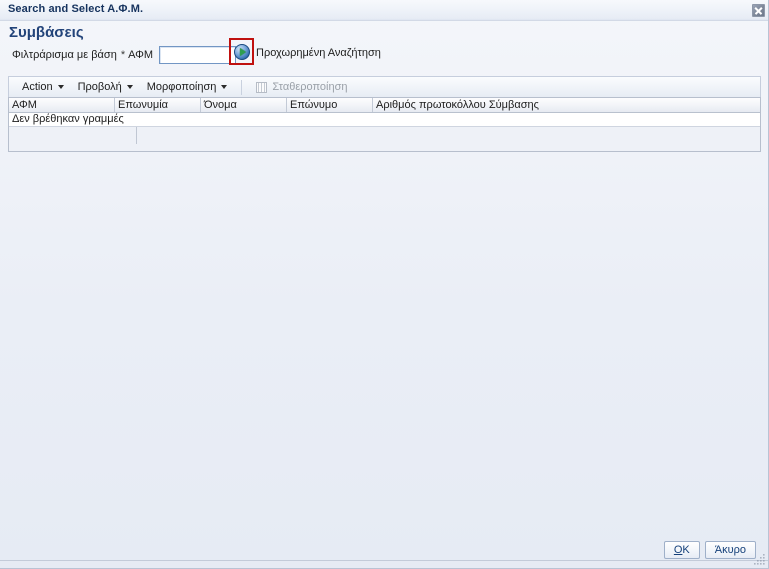 This screenshot has height=569, width=769. I want to click on toolbar-view-menu: Προβολή, so click(105, 87).